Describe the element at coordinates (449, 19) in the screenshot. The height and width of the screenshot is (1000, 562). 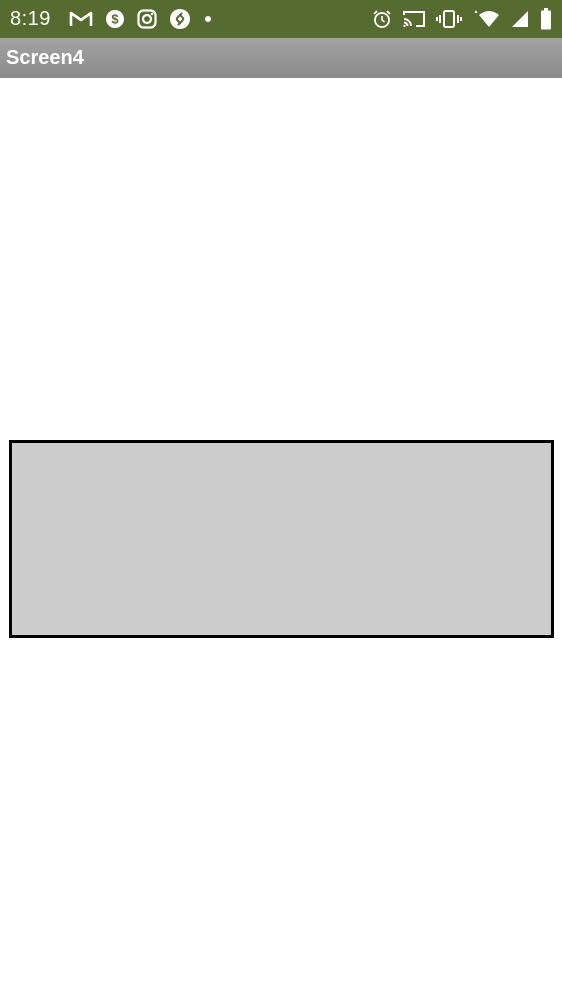
I see `vibrate-icon` at that location.